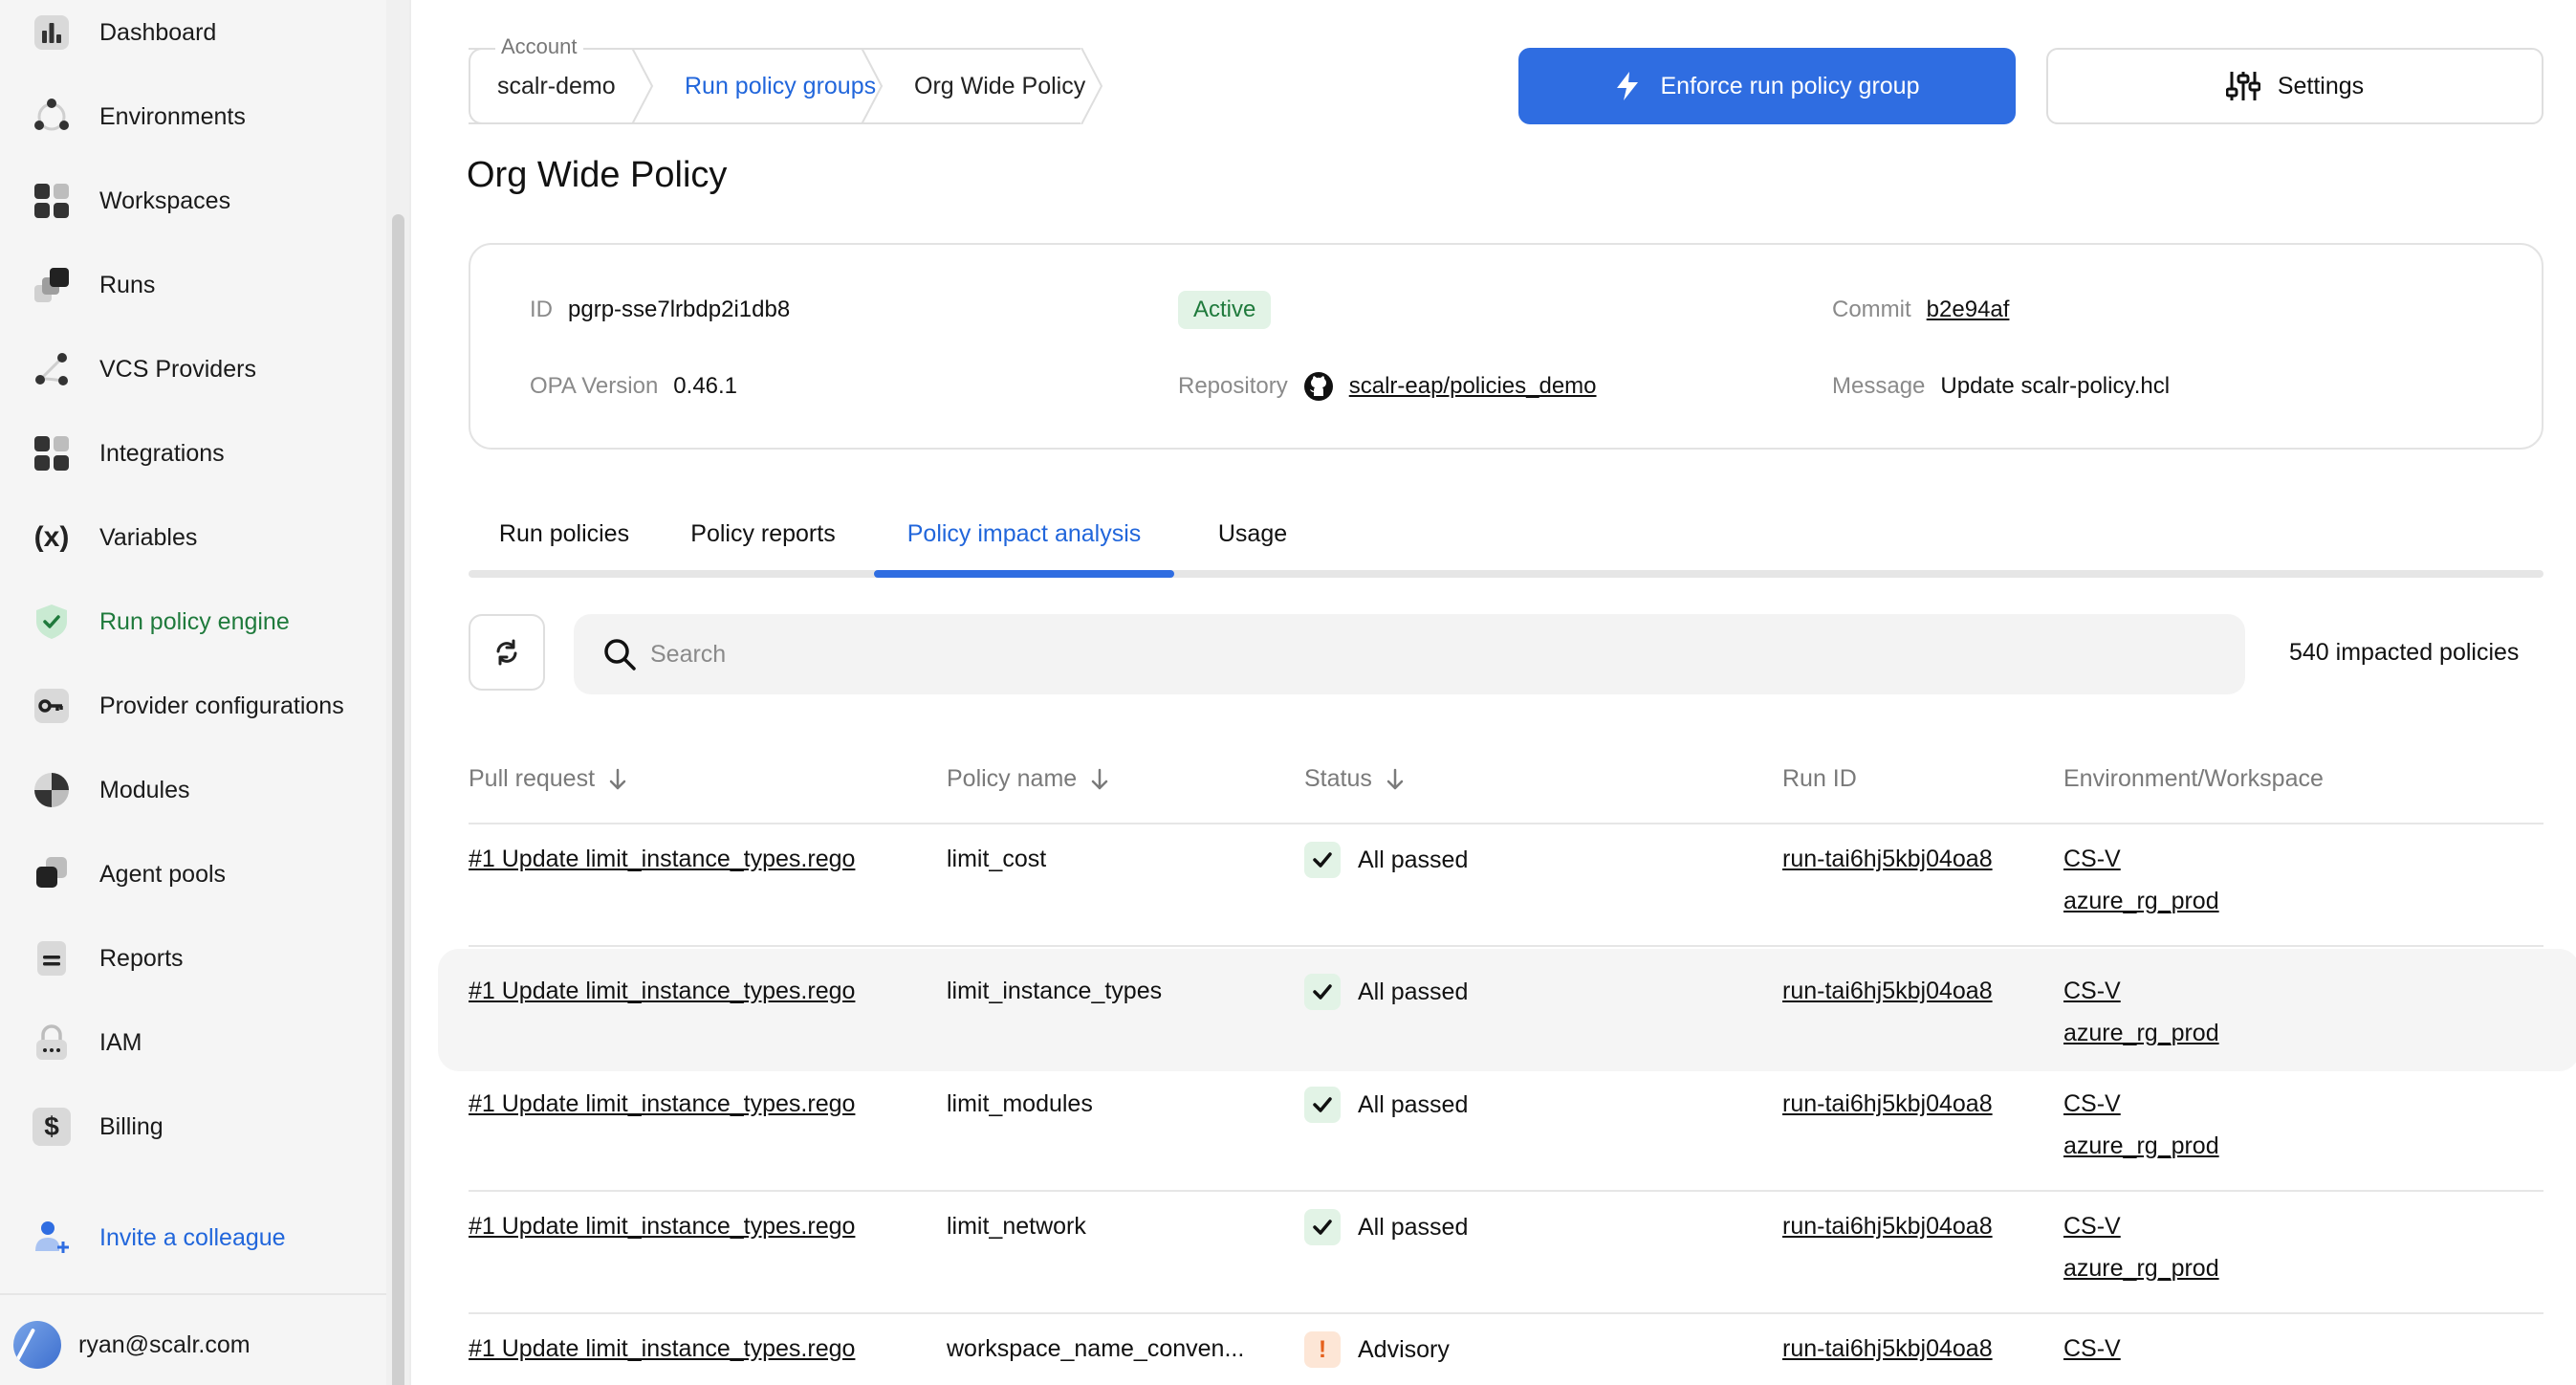 This screenshot has width=2576, height=1385. Describe the element at coordinates (131, 1126) in the screenshot. I see `sidebar-item-label: Billing` at that location.